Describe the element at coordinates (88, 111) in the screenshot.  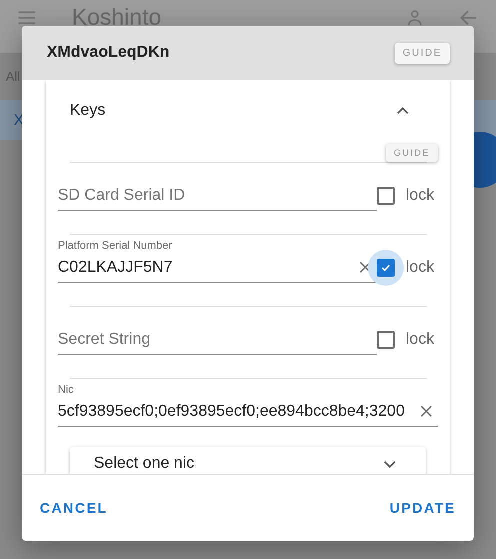
I see `section-title: Keys` at that location.